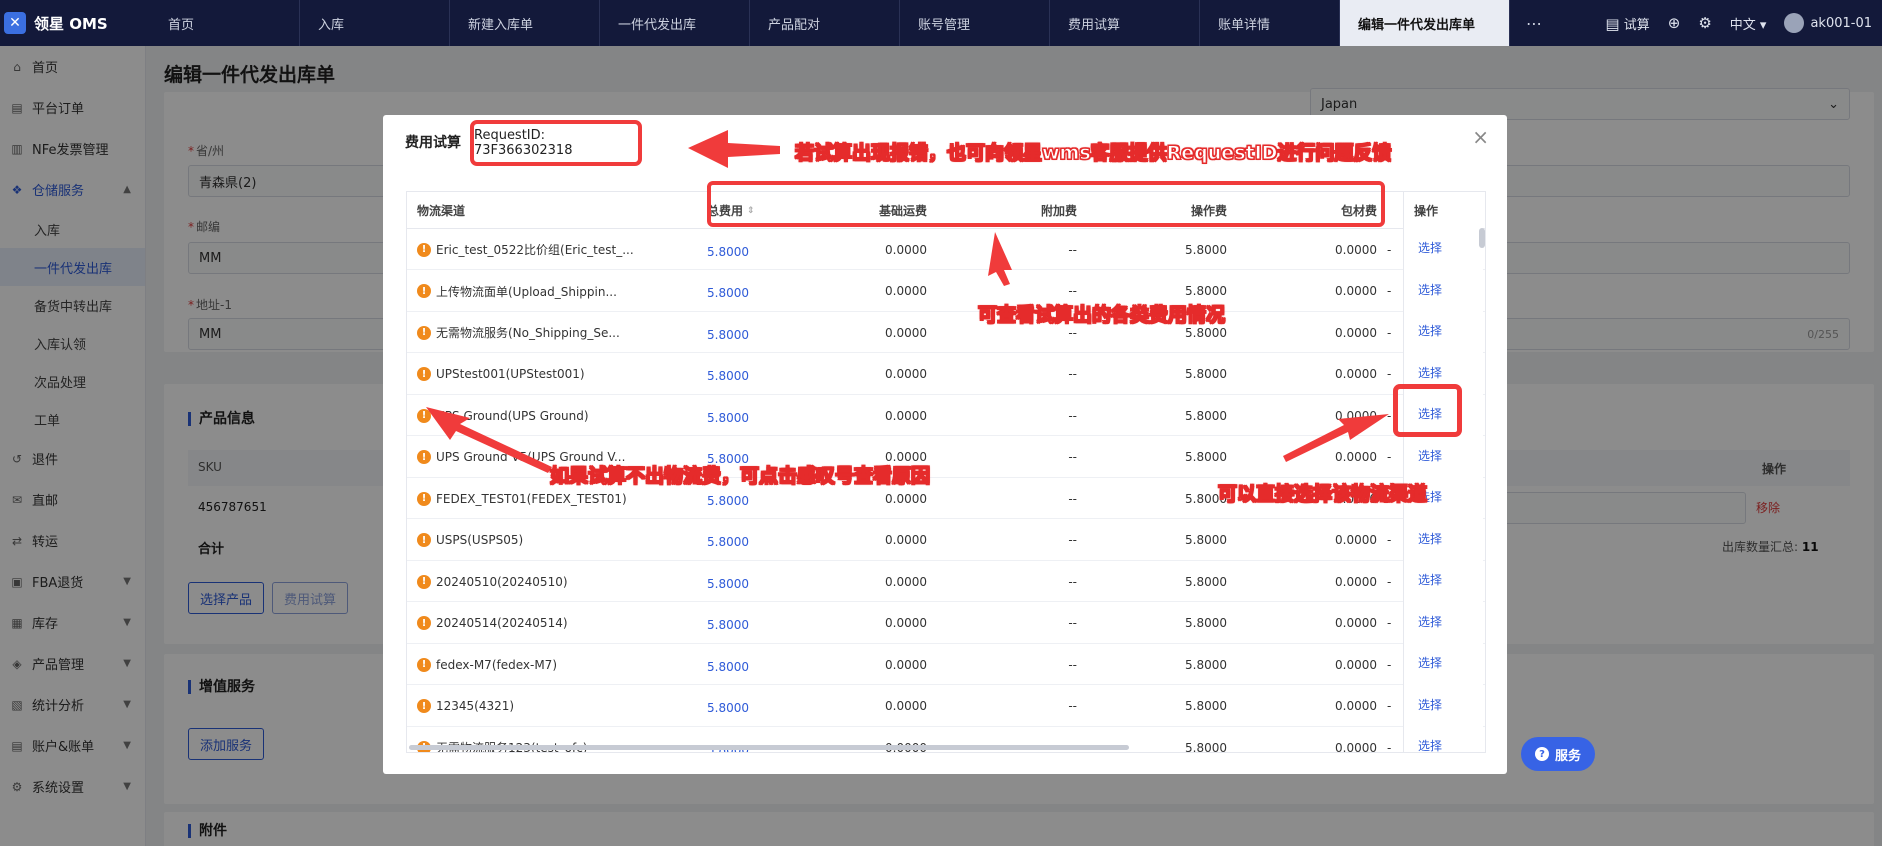  I want to click on tab-inbound: 入库, so click(375, 23).